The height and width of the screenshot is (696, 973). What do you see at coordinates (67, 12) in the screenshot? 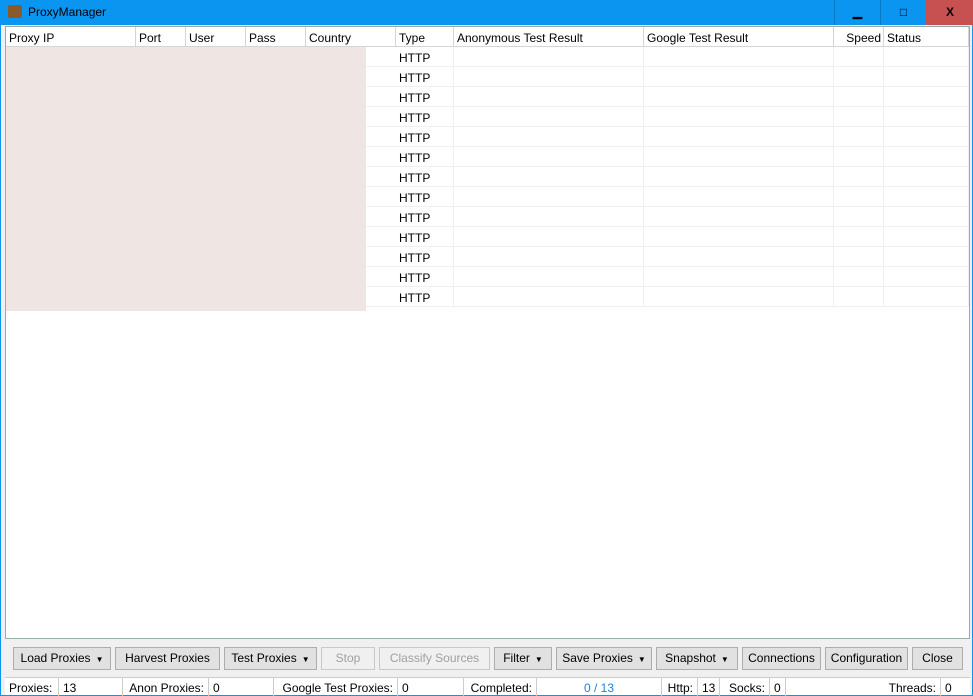
I see `window-title: ProxyManager` at bounding box center [67, 12].